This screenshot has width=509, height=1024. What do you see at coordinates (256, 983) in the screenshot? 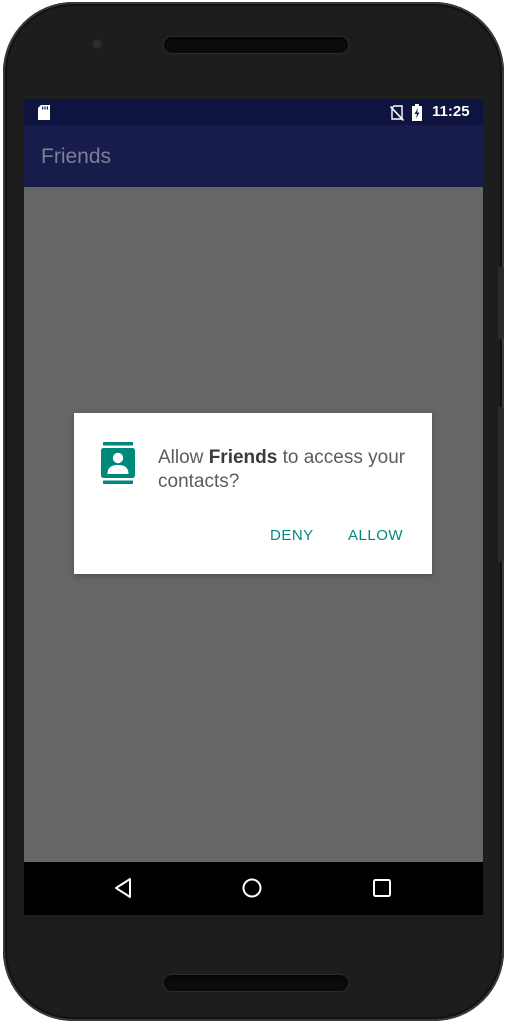
I see `bottom-speaker-grille` at bounding box center [256, 983].